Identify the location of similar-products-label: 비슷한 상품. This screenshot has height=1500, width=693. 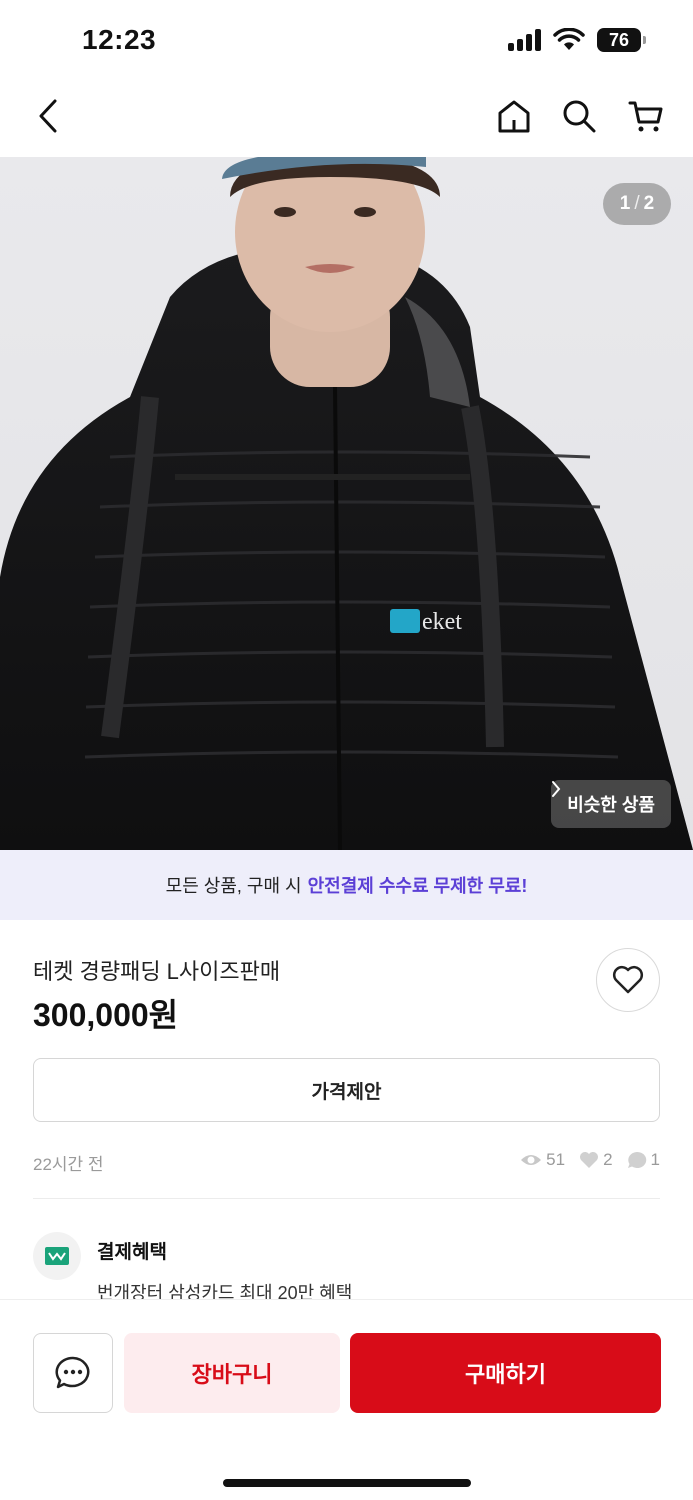
(611, 805).